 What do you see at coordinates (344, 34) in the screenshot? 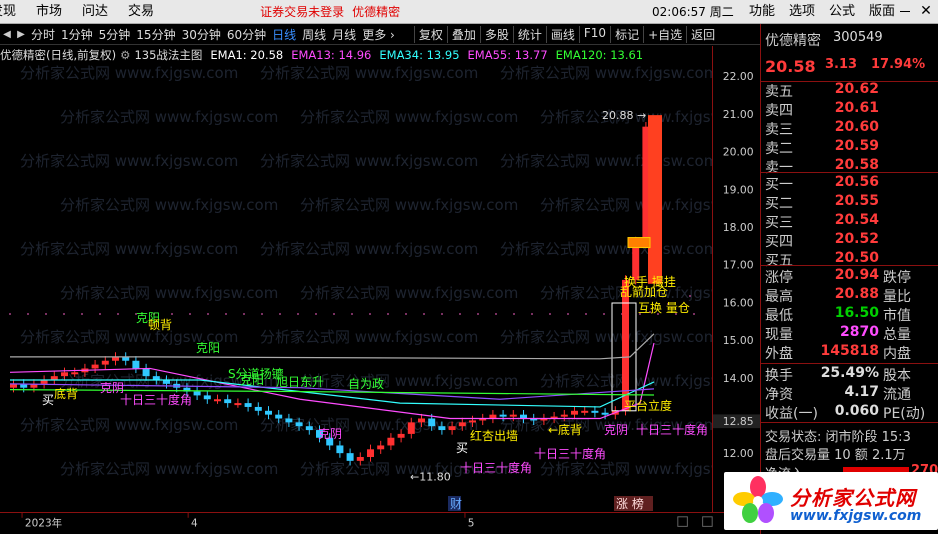
I see `tab-period-8: 月线` at bounding box center [344, 34].